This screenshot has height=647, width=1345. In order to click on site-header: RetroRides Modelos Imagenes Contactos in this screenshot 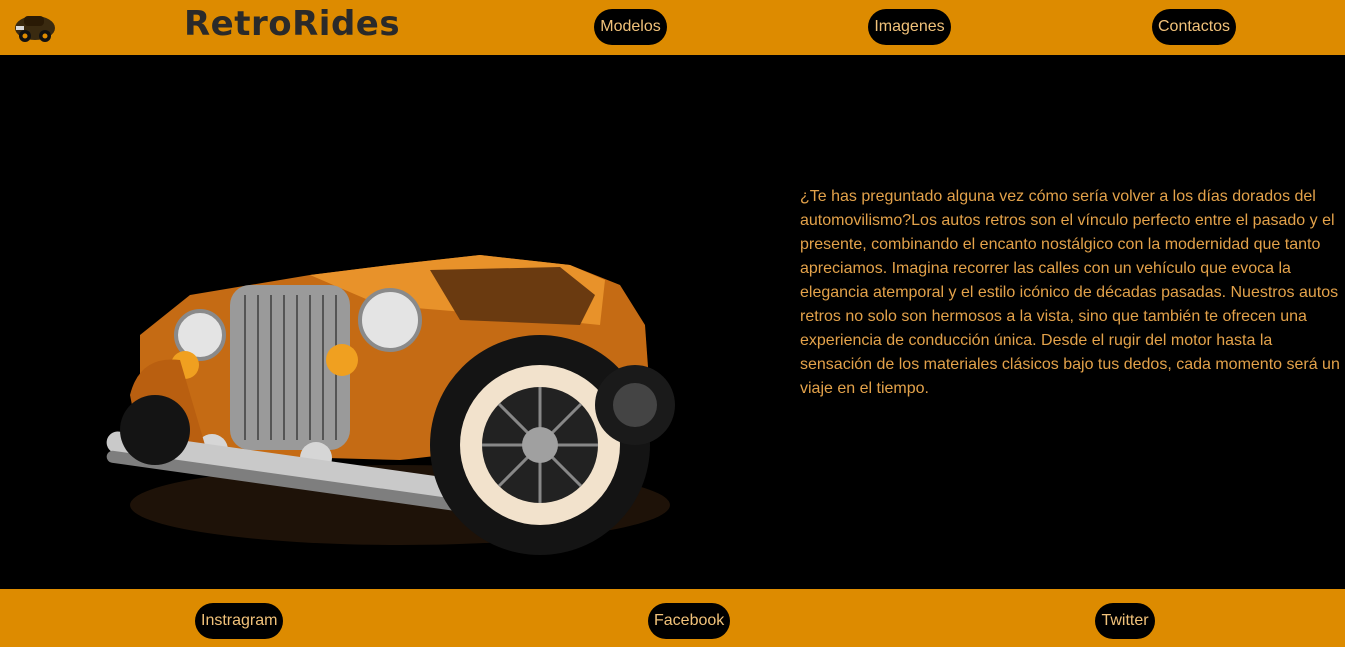, I will do `click(672, 27)`.